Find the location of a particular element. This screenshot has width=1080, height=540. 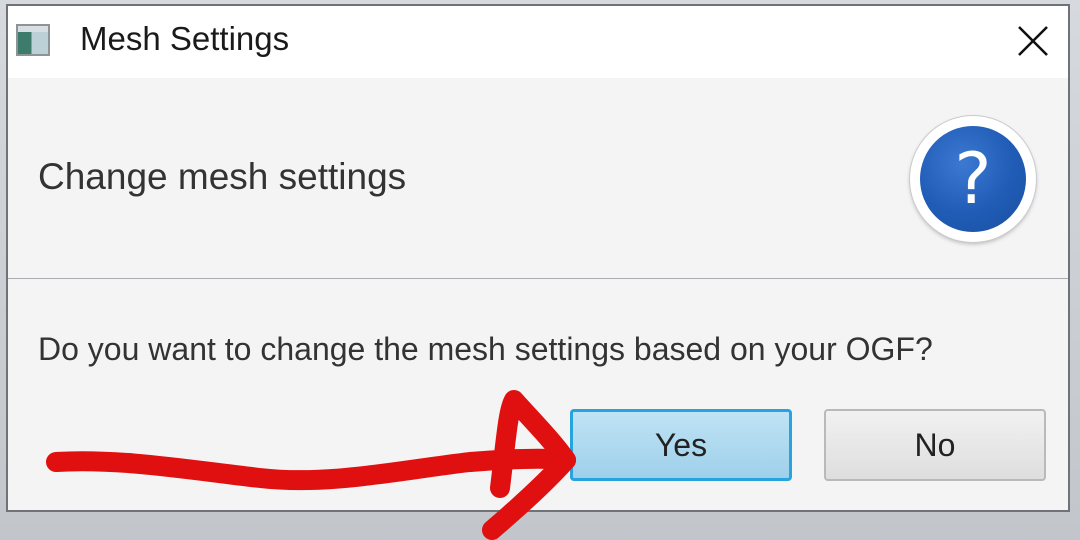

question-mark-icon: ? is located at coordinates (973, 179).